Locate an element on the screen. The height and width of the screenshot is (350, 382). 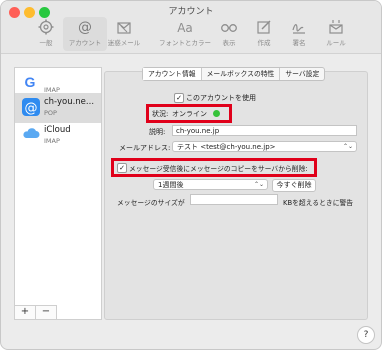
account-list-controls: + − is located at coordinates (58, 312).